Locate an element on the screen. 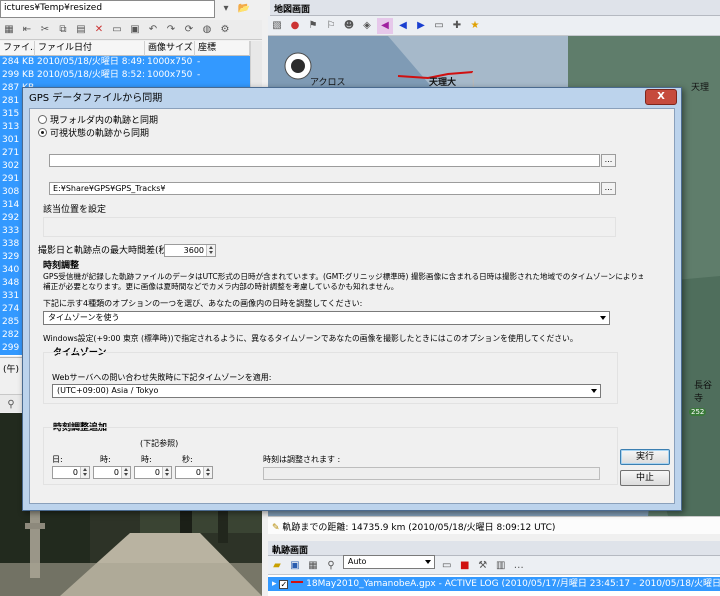 This screenshot has height=596, width=720. zoom-icon: ⚲ is located at coordinates (11, 405).